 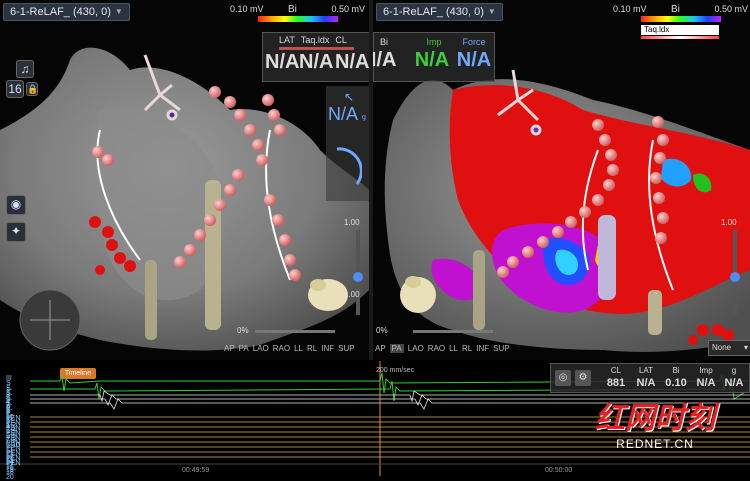 I want to click on left-zoom-bottom: 1.00, so click(x=352, y=294).